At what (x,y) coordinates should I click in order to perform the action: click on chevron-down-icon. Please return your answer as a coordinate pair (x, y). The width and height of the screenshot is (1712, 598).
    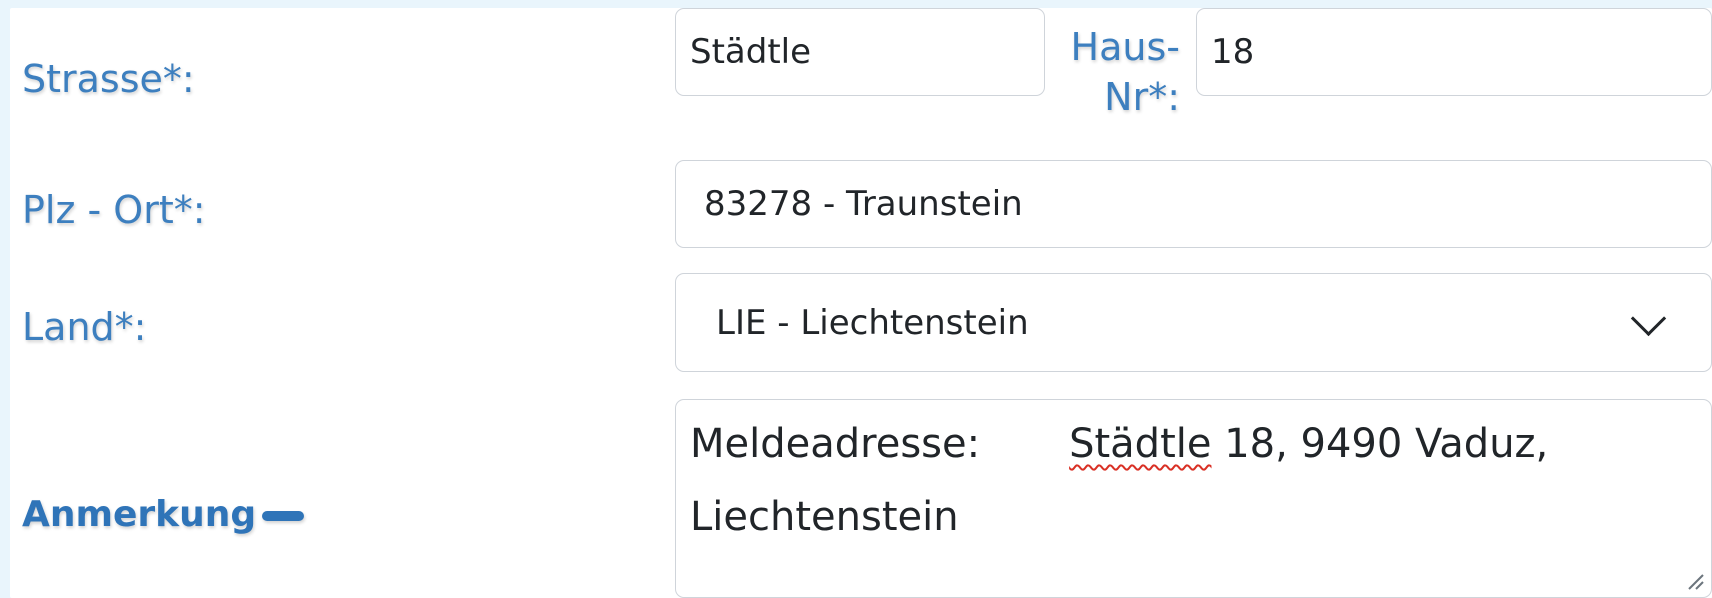
    Looking at the image, I should click on (1648, 318).